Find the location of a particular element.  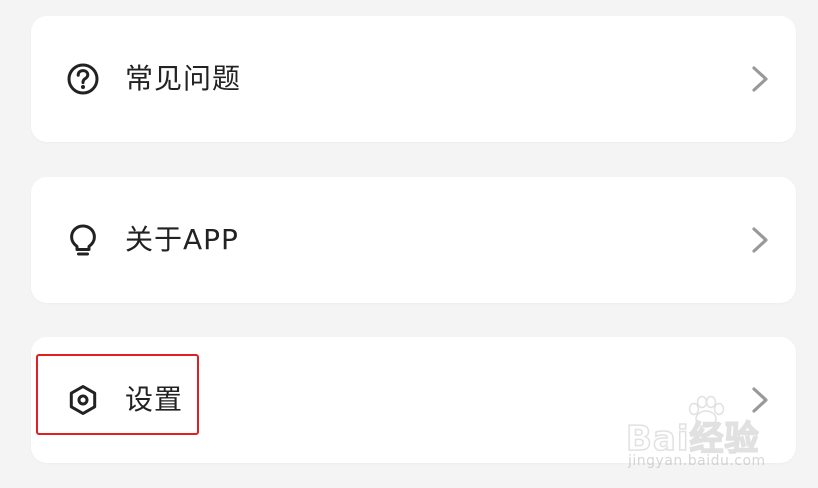

highlight-annotation-box is located at coordinates (117, 394).